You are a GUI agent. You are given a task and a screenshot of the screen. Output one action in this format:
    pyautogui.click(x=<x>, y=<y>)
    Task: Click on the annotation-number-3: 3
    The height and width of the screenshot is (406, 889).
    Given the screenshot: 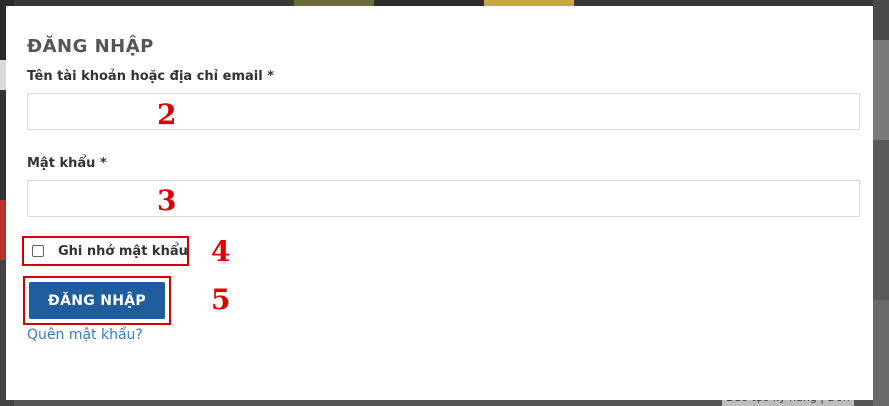 What is the action you would take?
    pyautogui.click(x=167, y=200)
    